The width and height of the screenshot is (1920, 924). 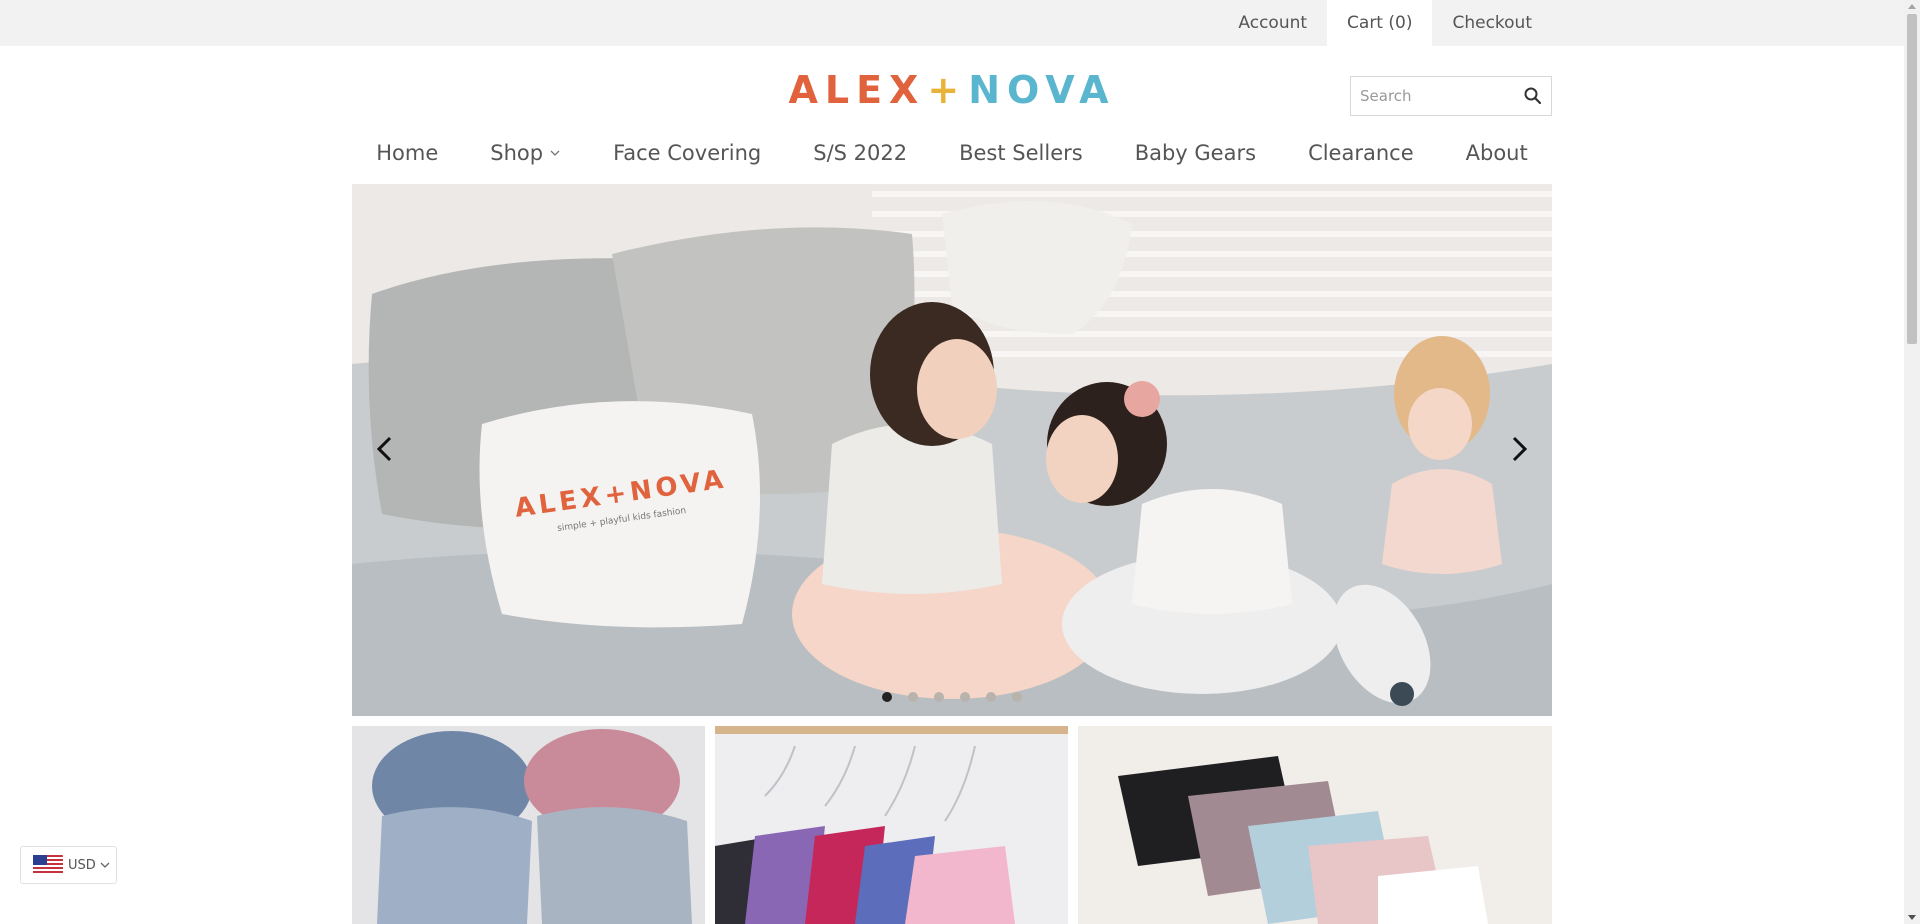 What do you see at coordinates (1361, 153) in the screenshot?
I see `nav-clearance: Clearance` at bounding box center [1361, 153].